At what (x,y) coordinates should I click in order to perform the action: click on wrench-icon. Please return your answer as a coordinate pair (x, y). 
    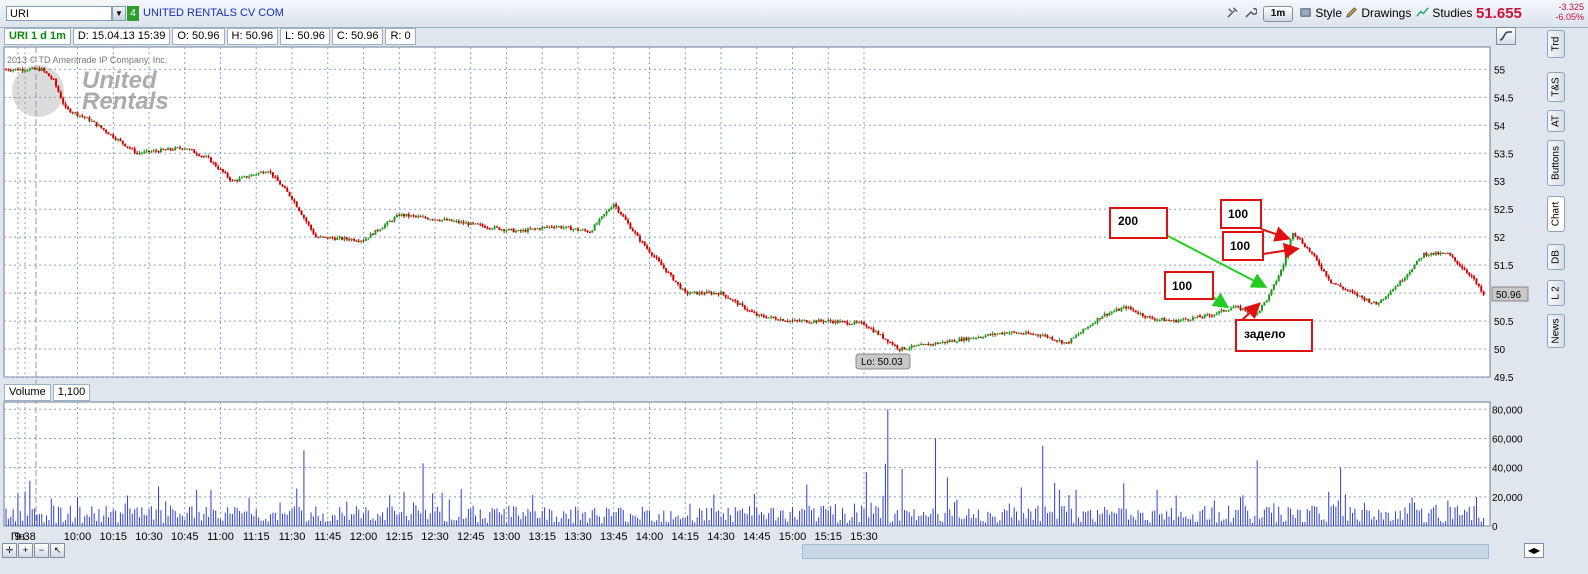
    Looking at the image, I should click on (1250, 13).